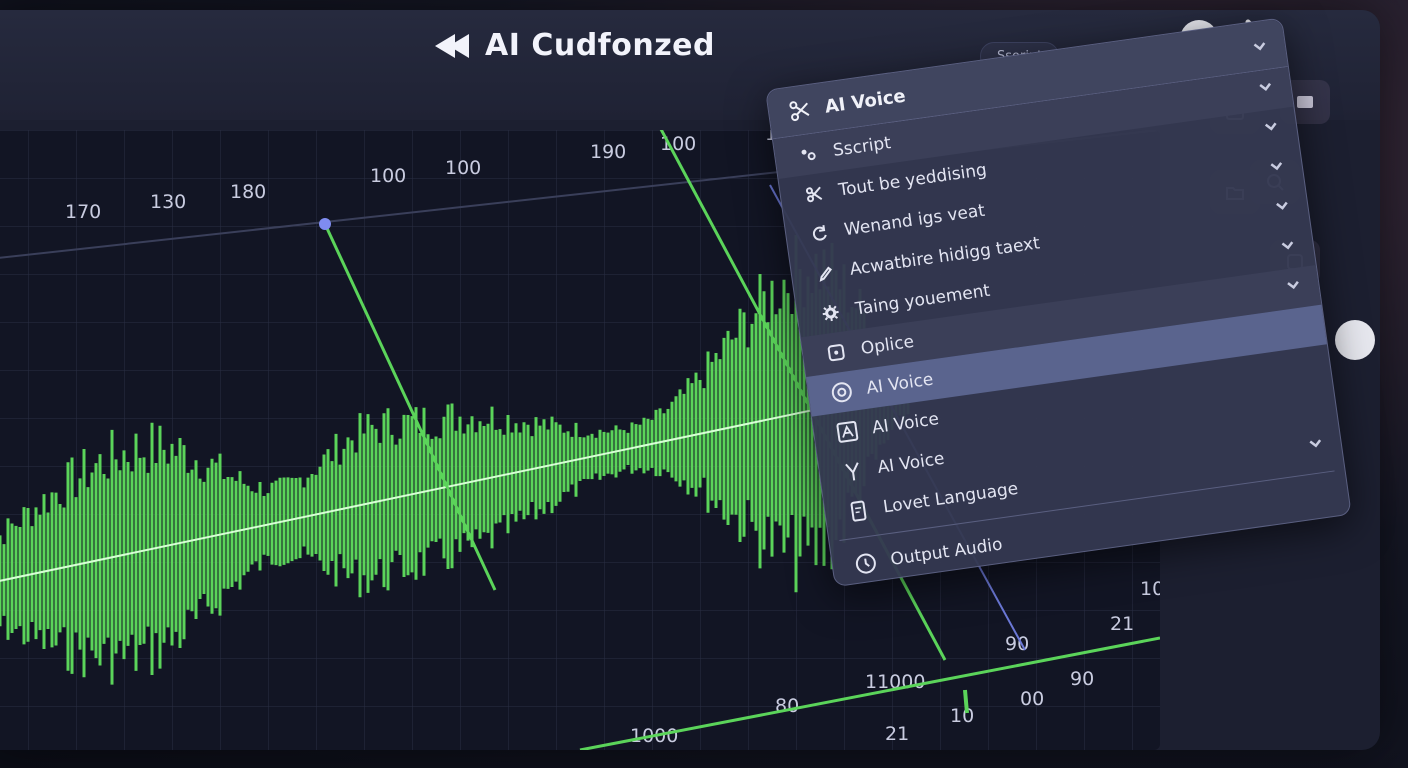  What do you see at coordinates (608, 152) in the screenshot?
I see `ruler-tick-label: 190` at bounding box center [608, 152].